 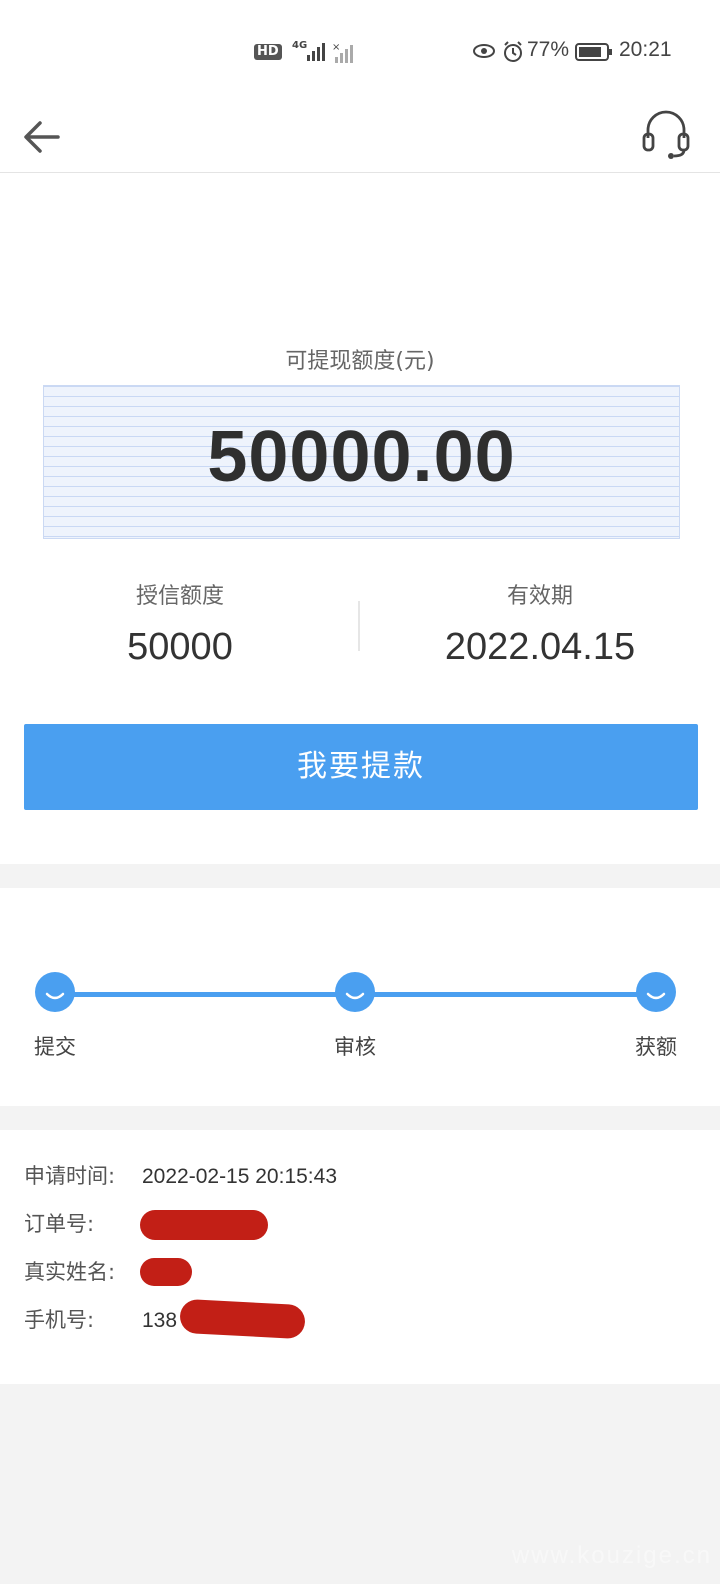 I want to click on progress-card: 提交 审核 获额, so click(x=360, y=997).